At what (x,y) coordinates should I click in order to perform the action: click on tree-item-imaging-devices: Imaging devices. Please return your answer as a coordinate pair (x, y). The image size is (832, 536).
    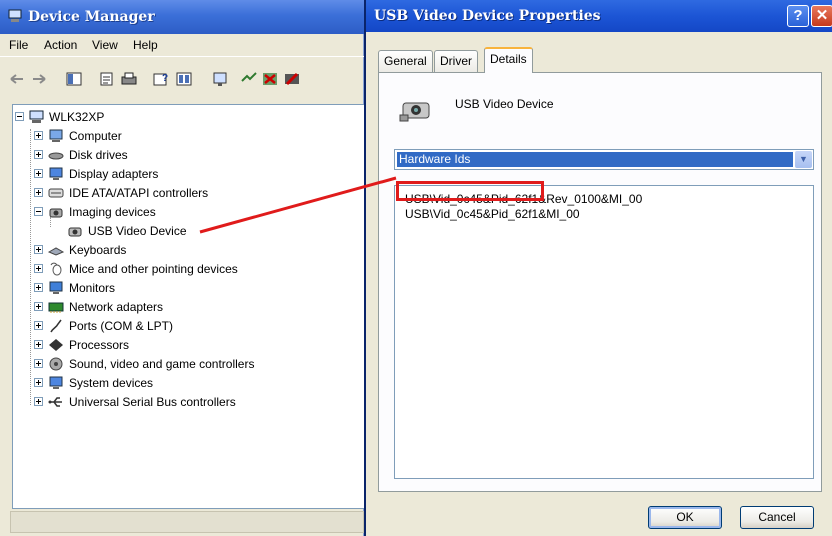
    Looking at the image, I should click on (178, 212).